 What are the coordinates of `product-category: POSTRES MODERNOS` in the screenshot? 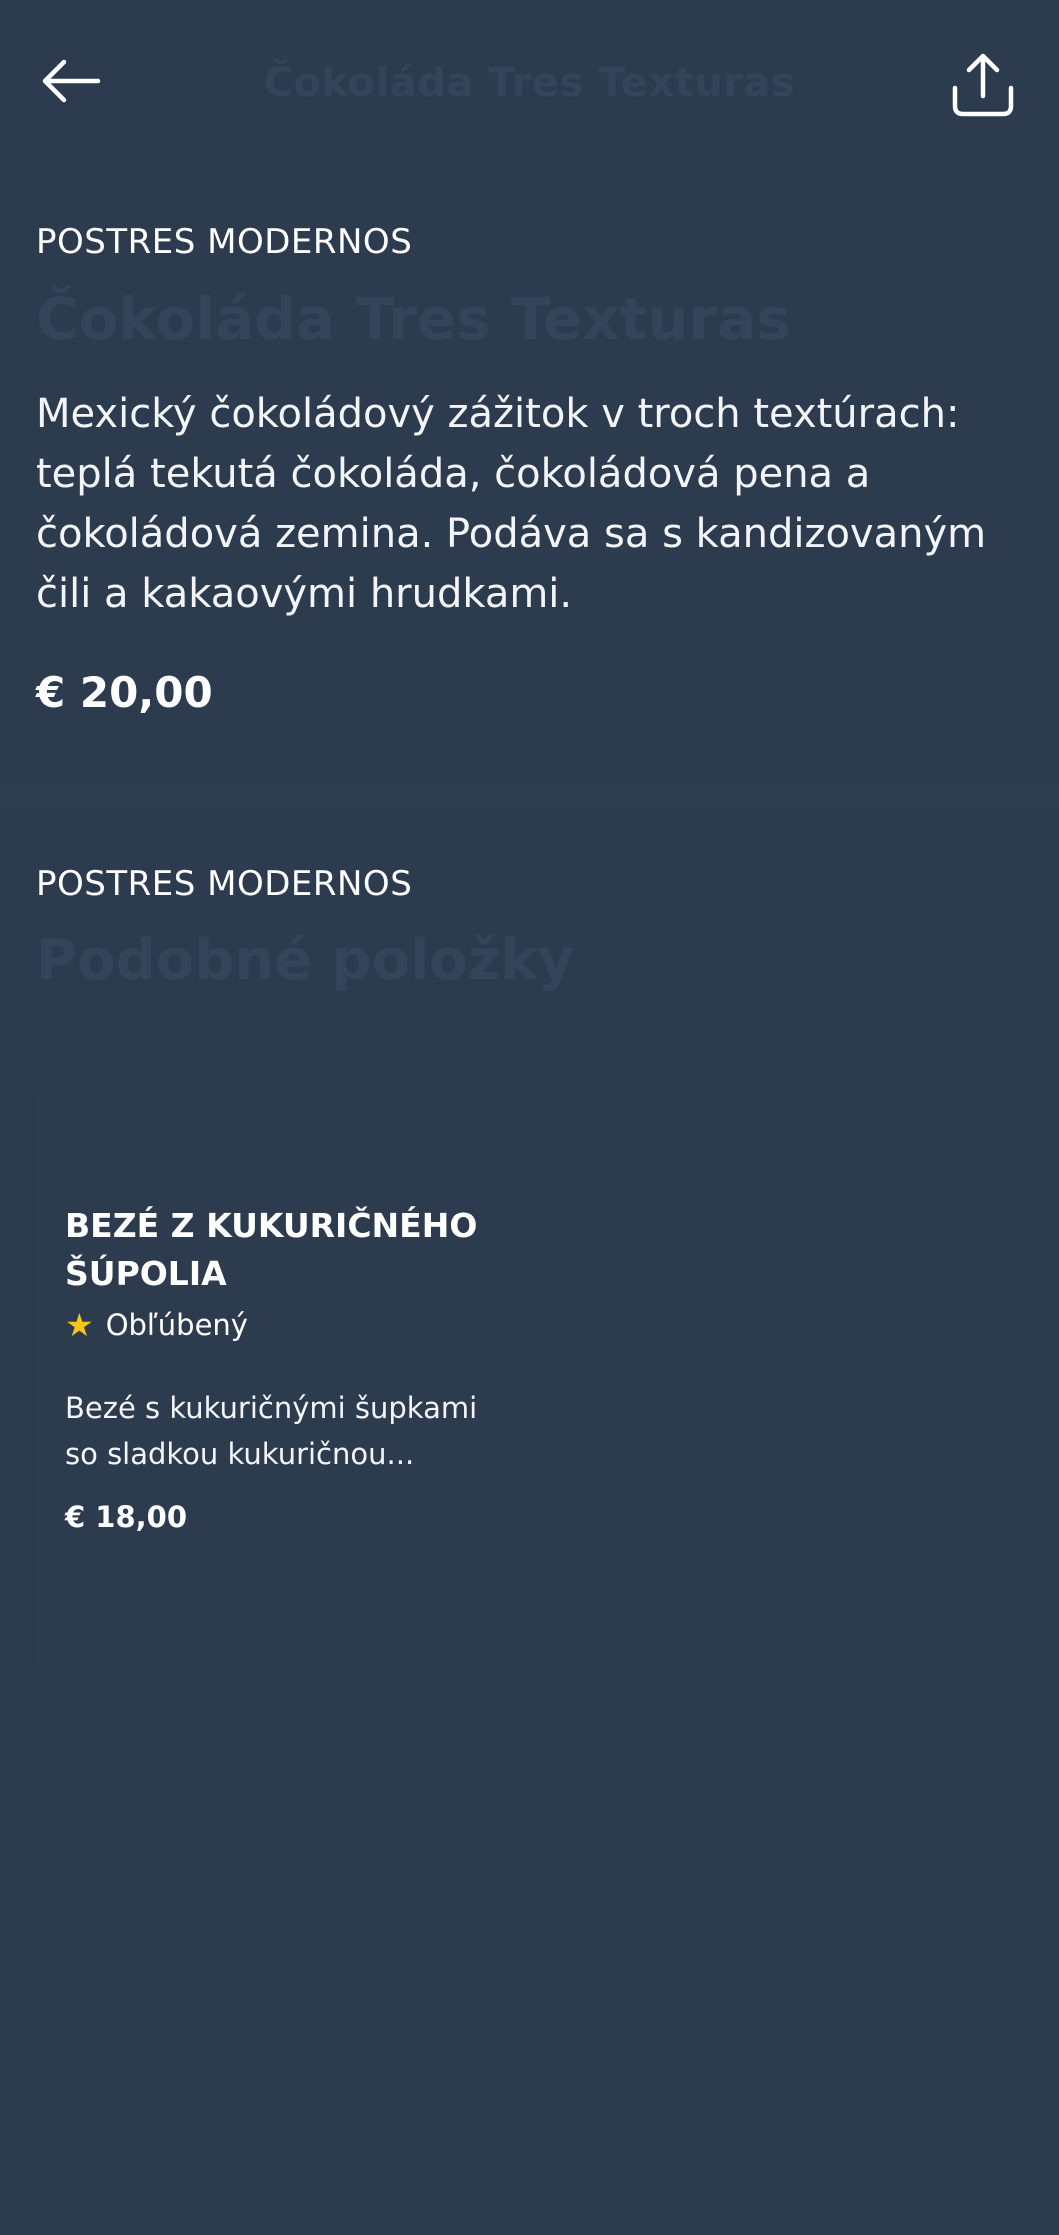 It's located at (224, 242).